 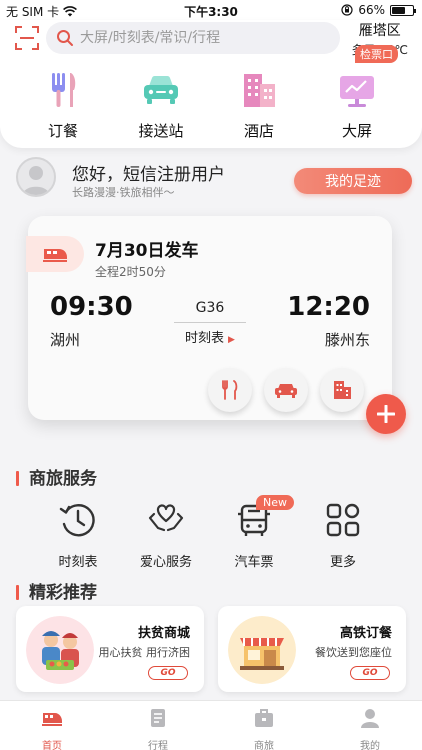 I want to click on biz-item-more: 更多, so click(x=343, y=535).